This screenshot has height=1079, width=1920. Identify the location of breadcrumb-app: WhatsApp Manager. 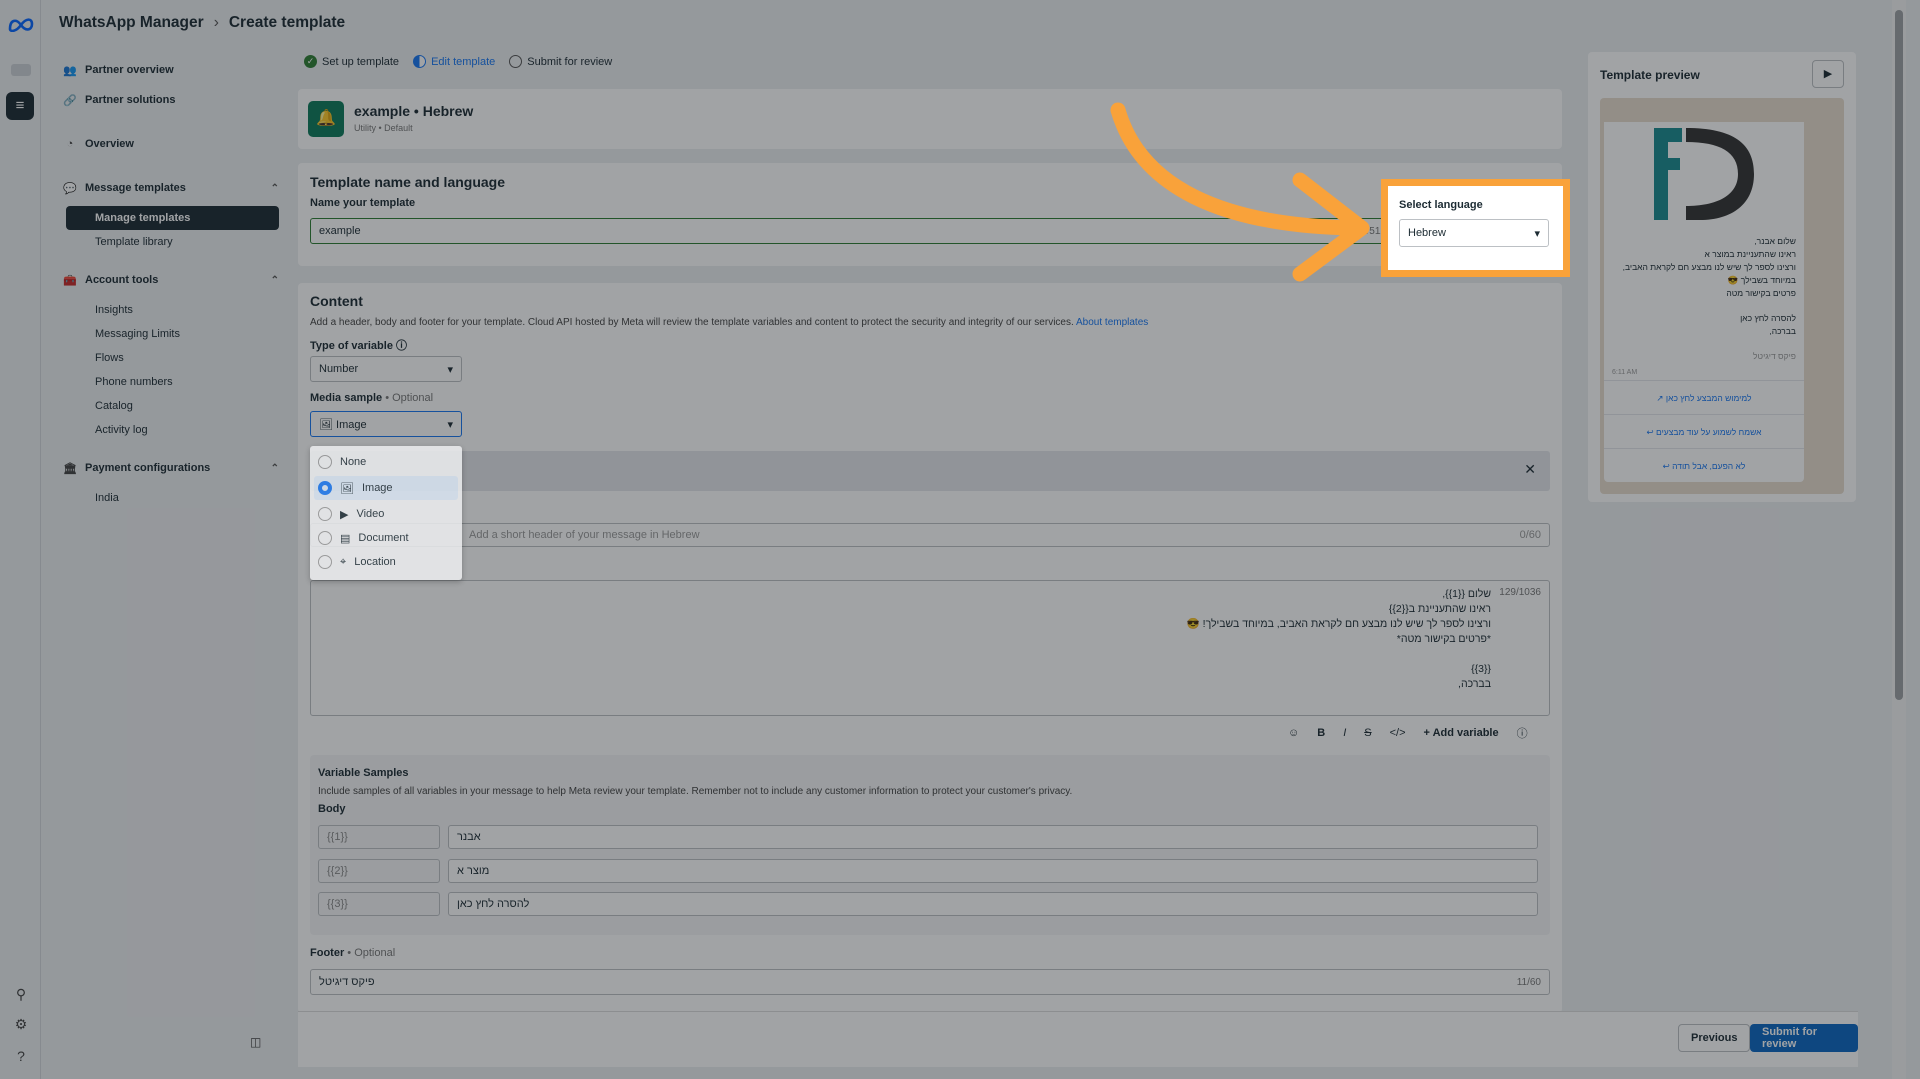
(131, 23).